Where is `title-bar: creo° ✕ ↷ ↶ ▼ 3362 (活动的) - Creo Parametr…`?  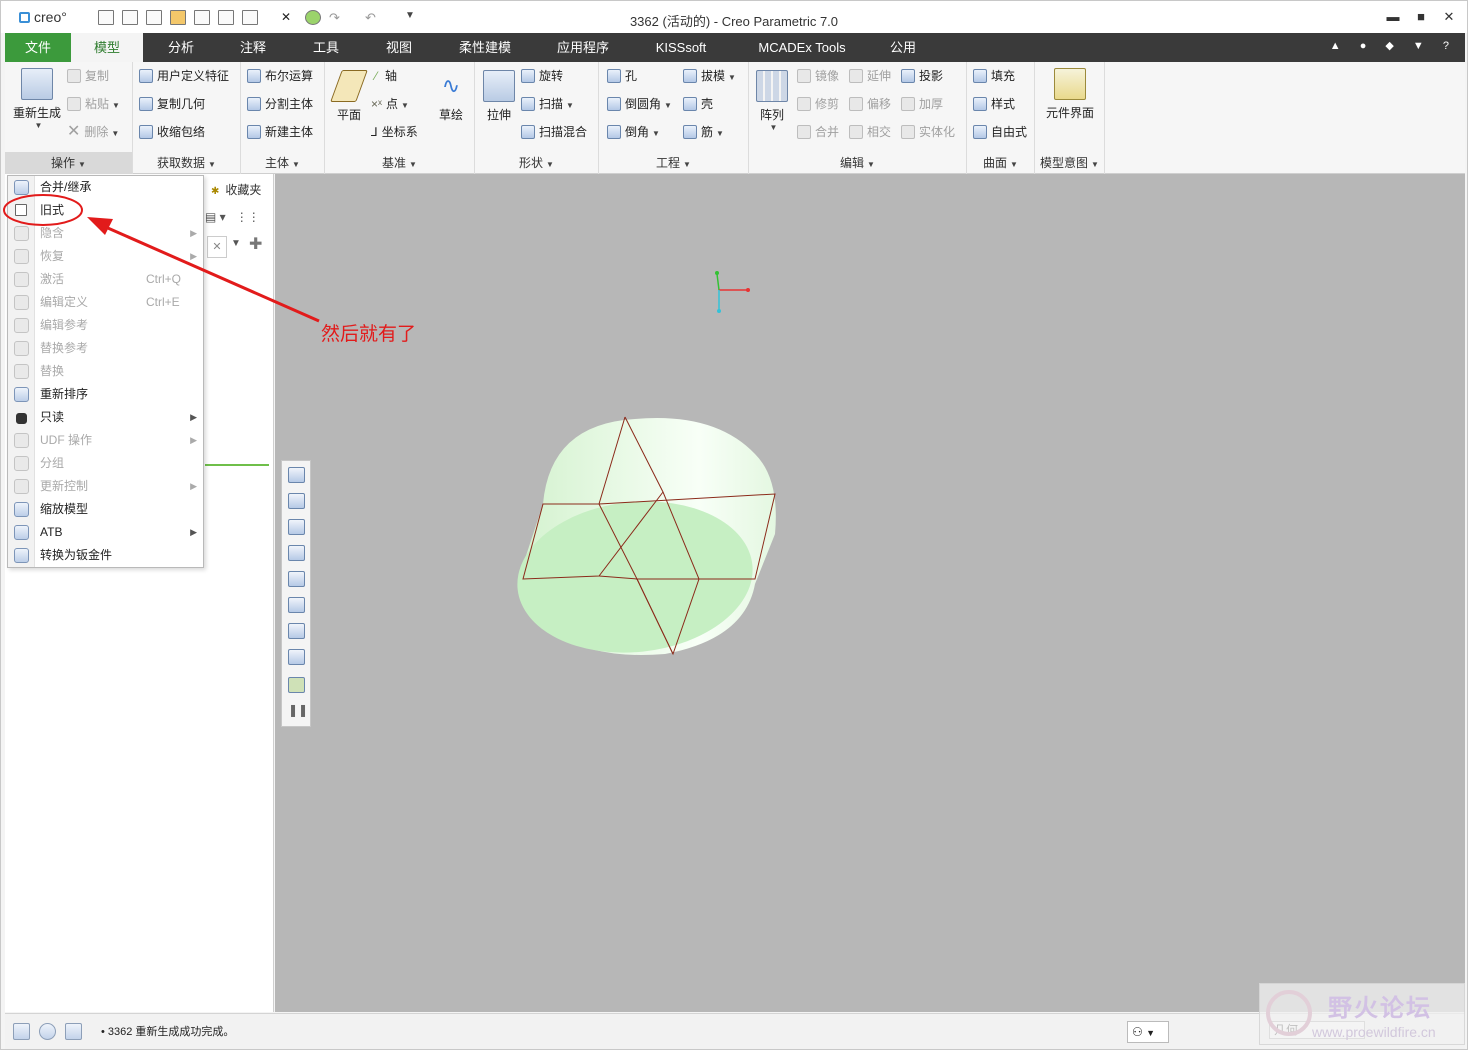 title-bar: creo° ✕ ↷ ↶ ▼ 3362 (活动的) - Creo Parametr… is located at coordinates (734, 17).